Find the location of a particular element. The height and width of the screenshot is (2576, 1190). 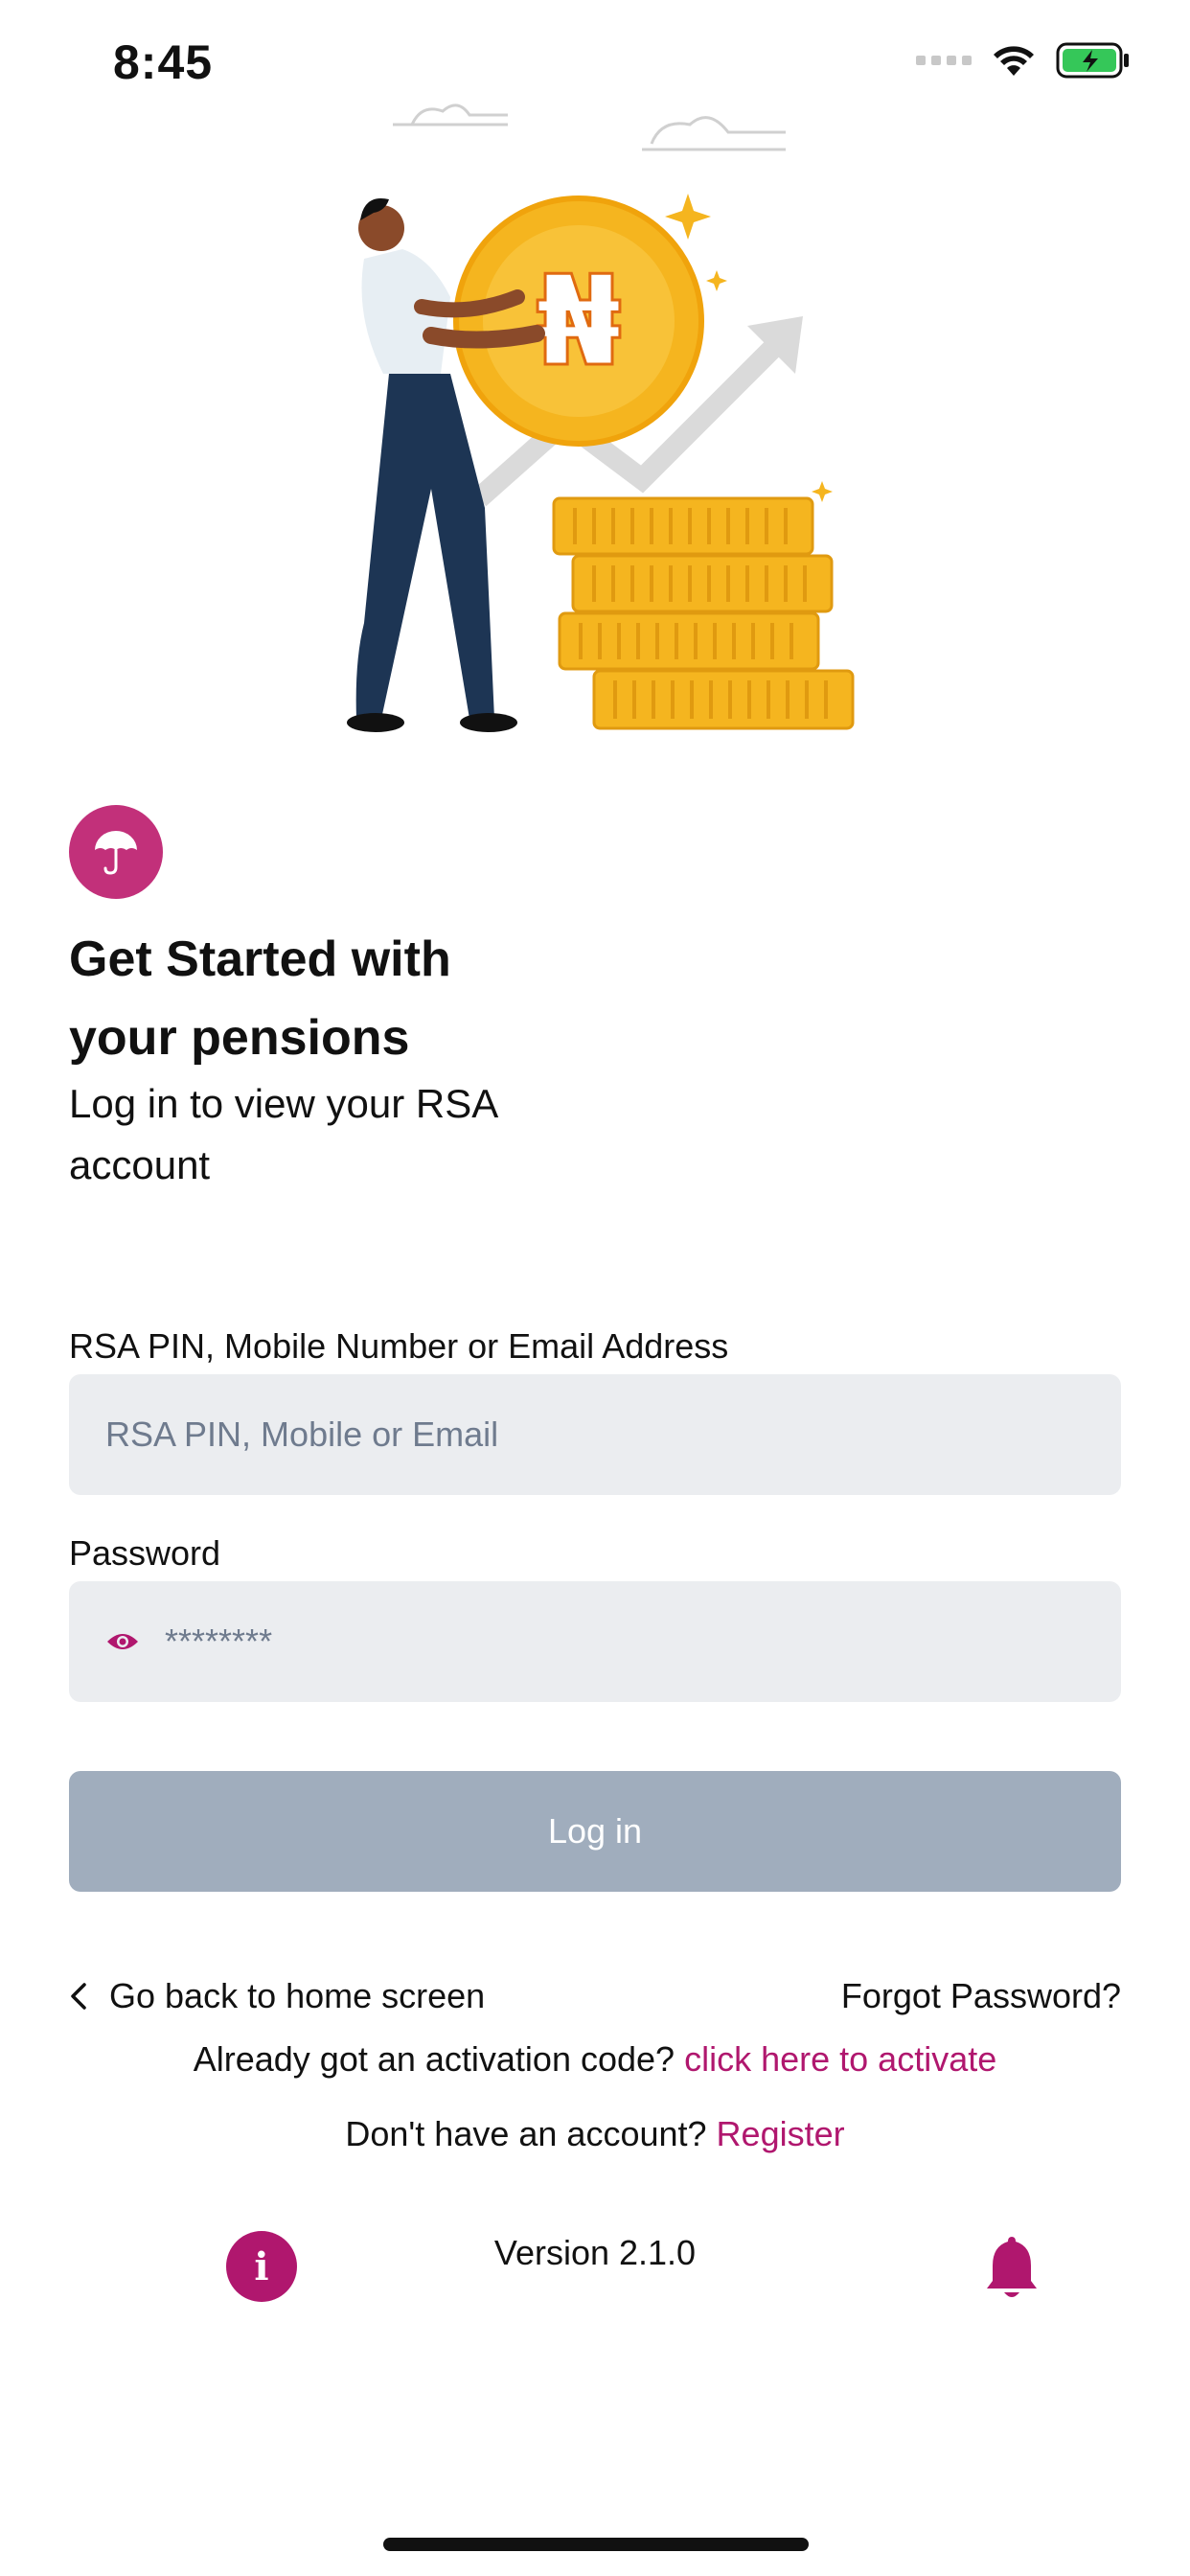

brand-badge is located at coordinates (116, 852).